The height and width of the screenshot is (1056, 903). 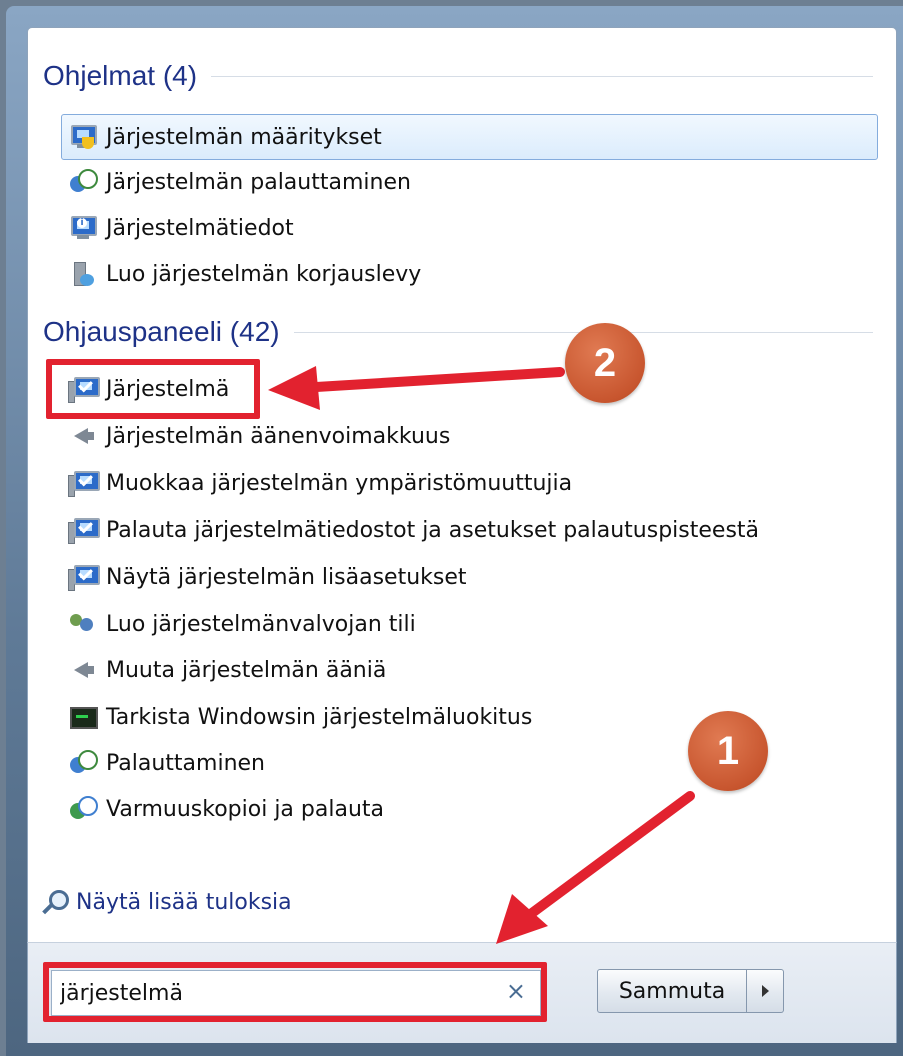 What do you see at coordinates (728, 751) in the screenshot?
I see `annotation-badge-1: 1` at bounding box center [728, 751].